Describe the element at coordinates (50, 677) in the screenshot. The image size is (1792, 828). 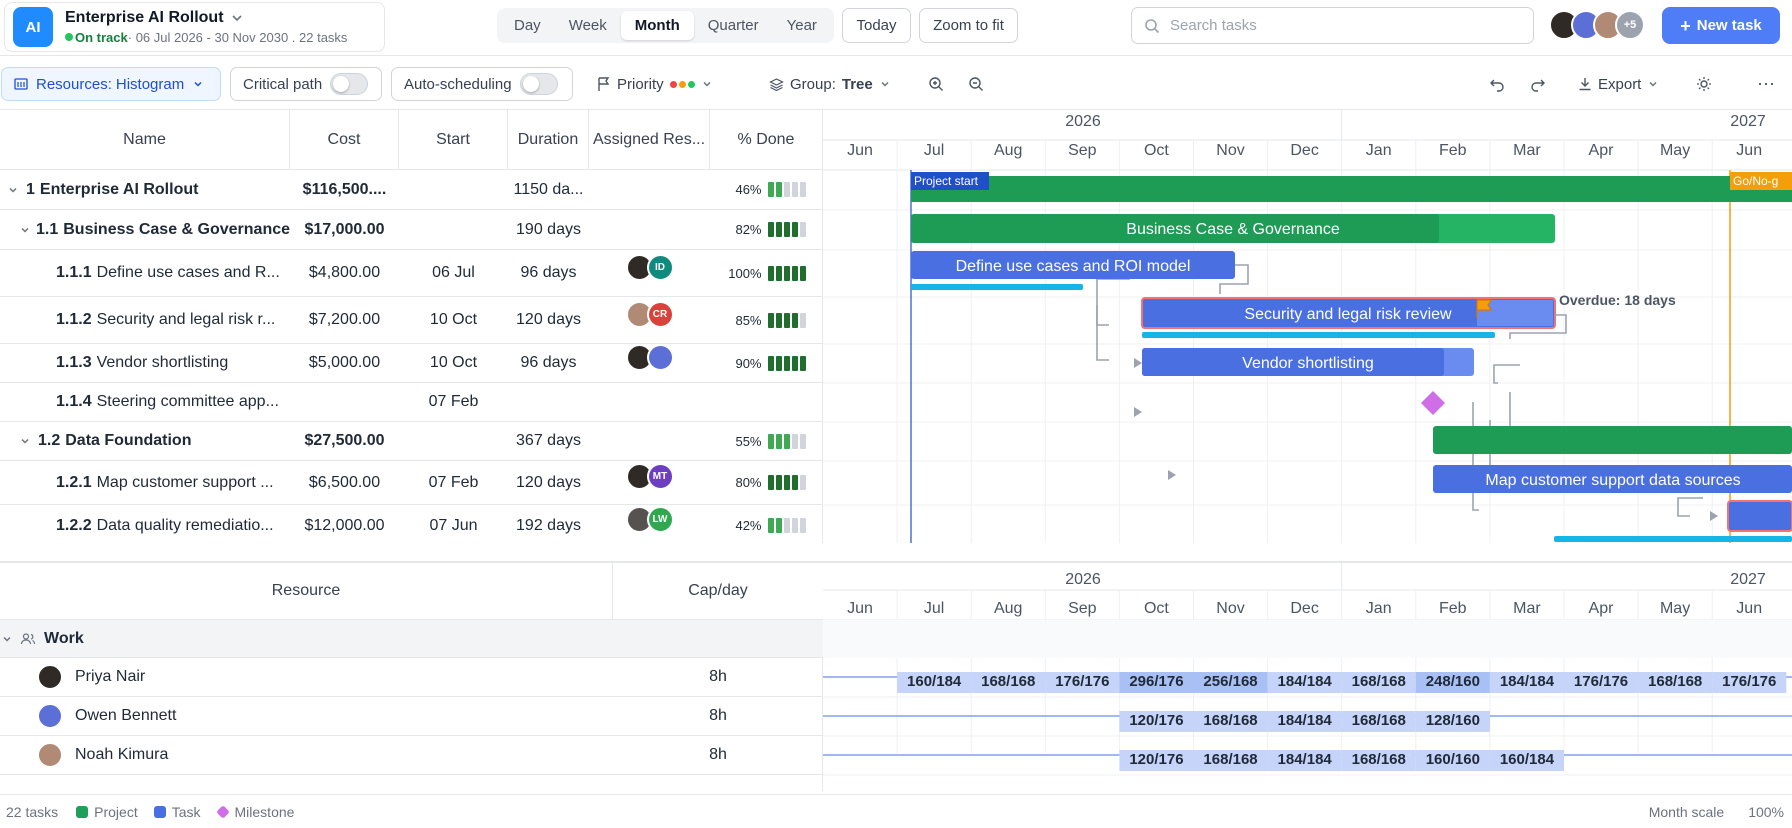
I see `avatar` at that location.